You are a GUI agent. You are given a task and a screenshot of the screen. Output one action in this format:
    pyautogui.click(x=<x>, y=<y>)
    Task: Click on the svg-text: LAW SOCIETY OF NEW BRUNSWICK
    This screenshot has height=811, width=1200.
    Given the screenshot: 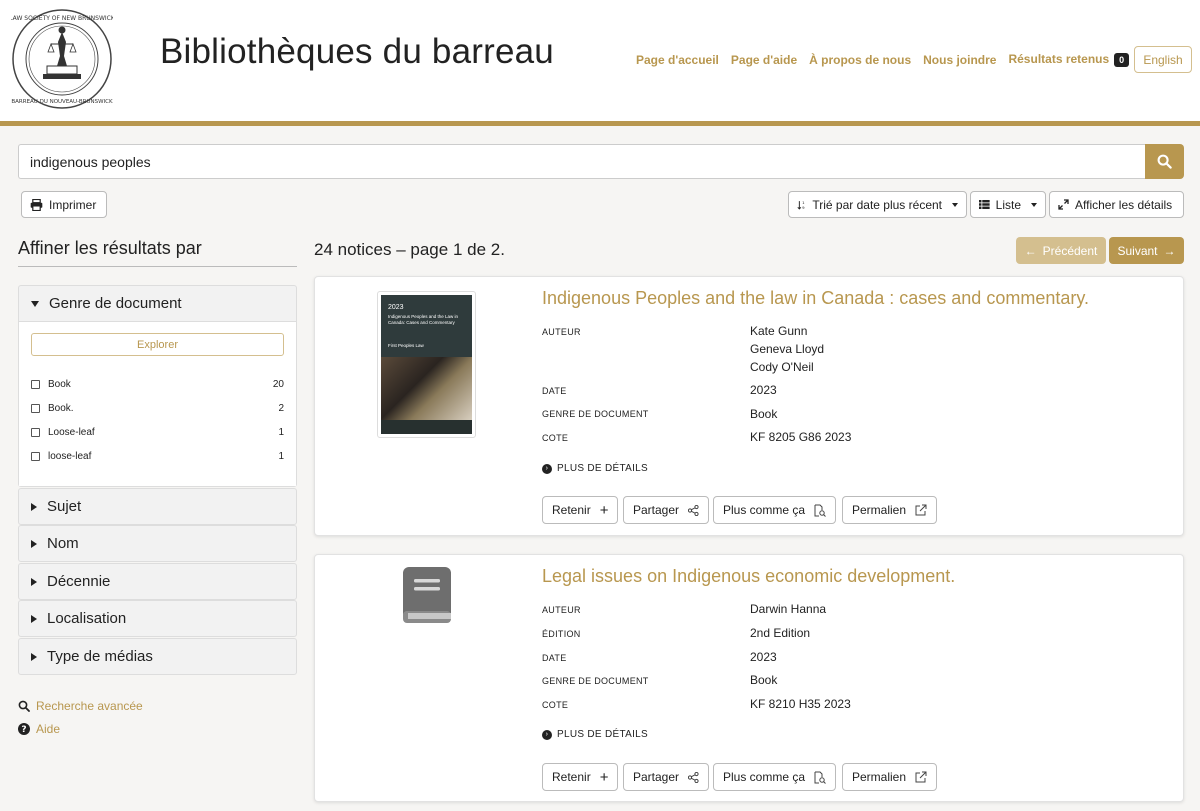 What is the action you would take?
    pyautogui.click(x=62, y=18)
    